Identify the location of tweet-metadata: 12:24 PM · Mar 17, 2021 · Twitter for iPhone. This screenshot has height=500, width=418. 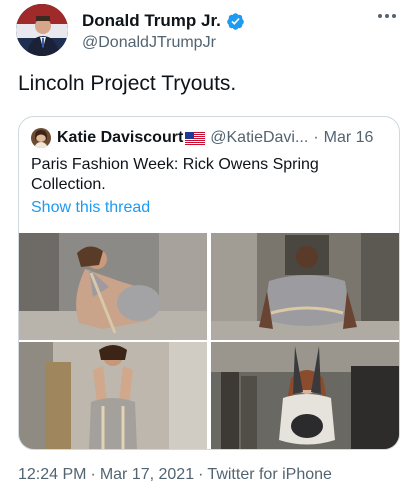
(175, 475).